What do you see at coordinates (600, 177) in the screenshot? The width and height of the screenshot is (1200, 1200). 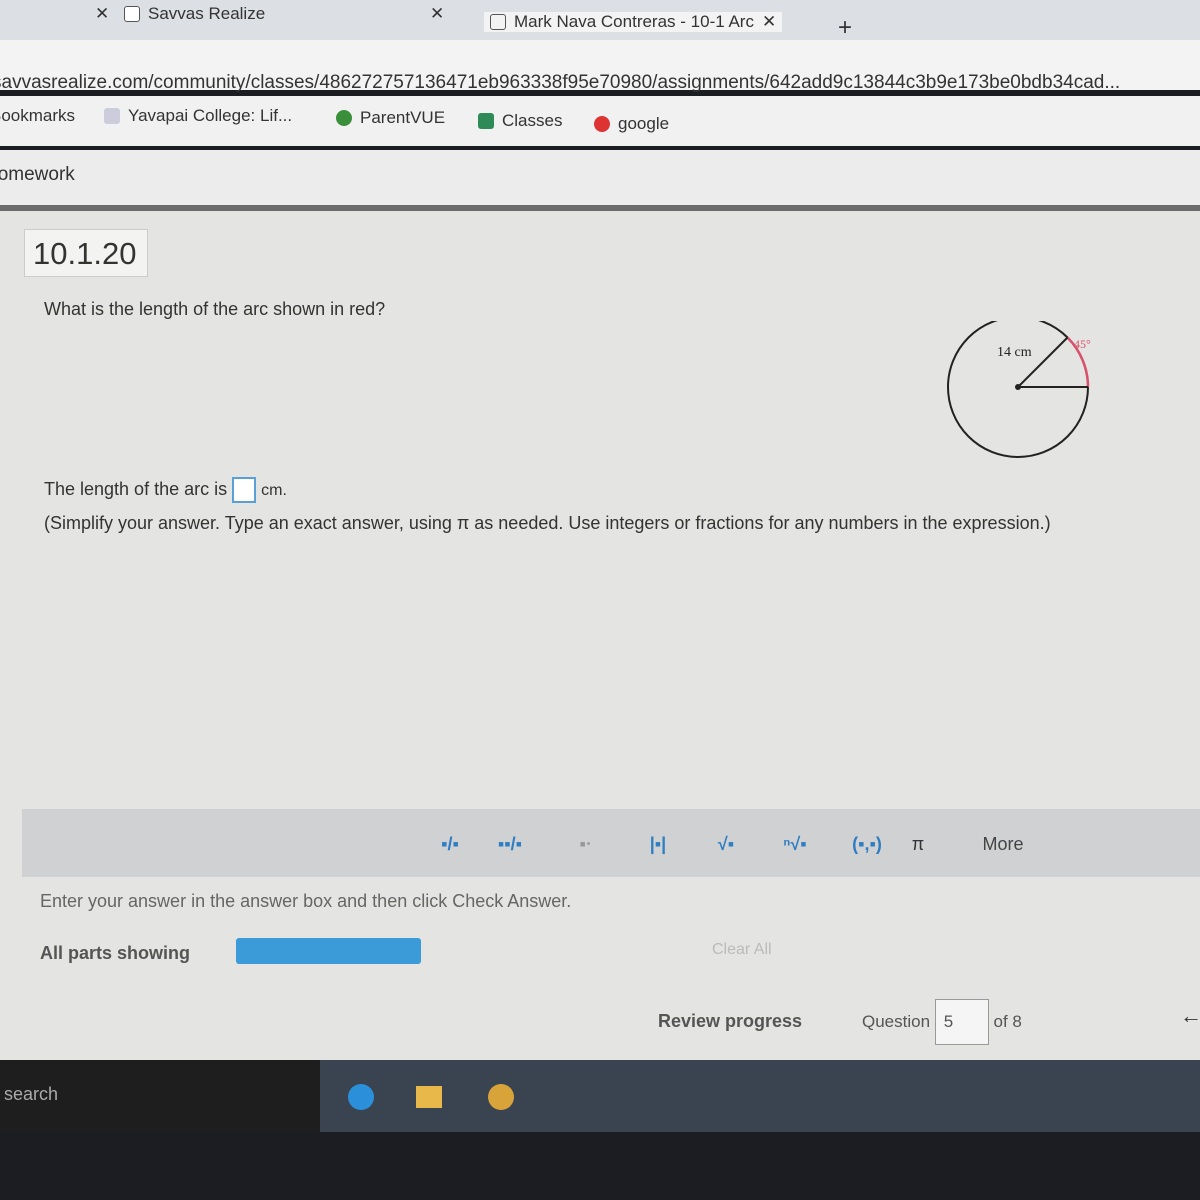 I see `page-header: Homework` at bounding box center [600, 177].